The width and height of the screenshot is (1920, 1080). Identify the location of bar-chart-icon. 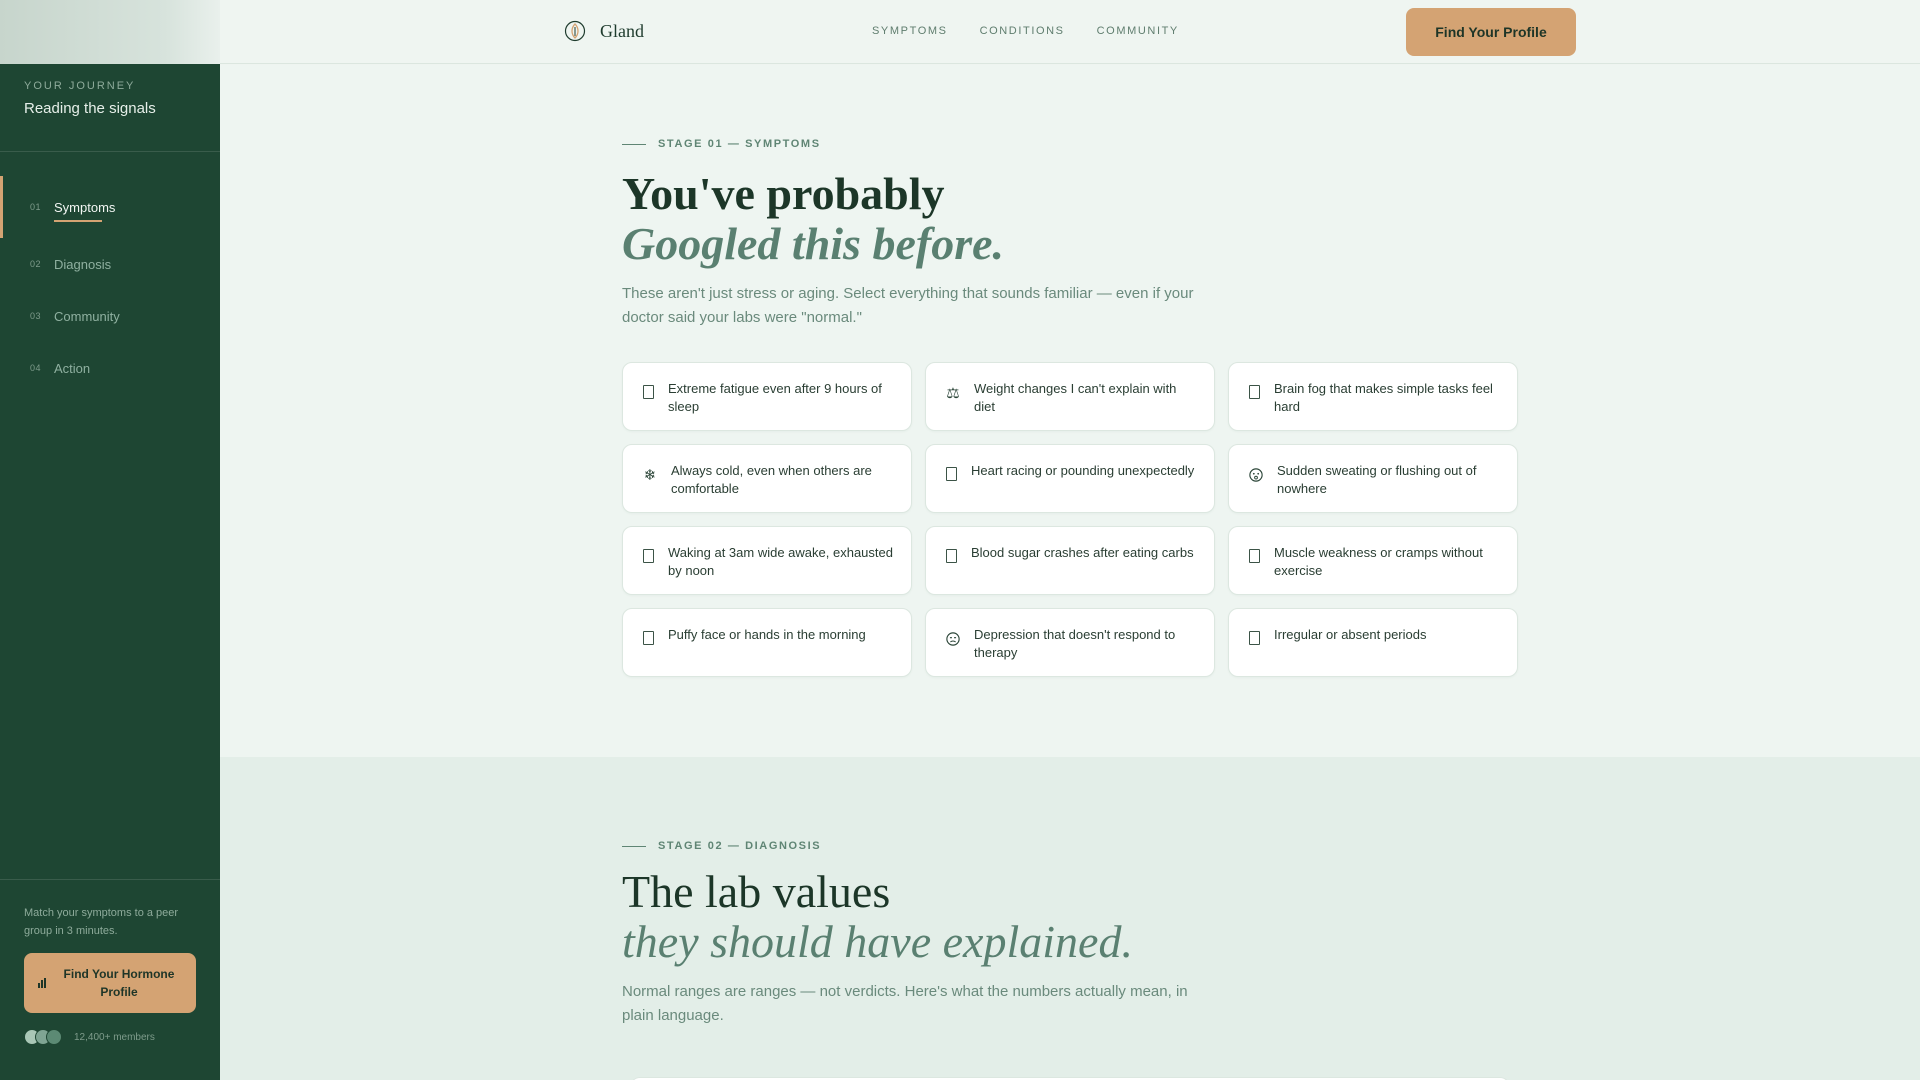
(42, 983).